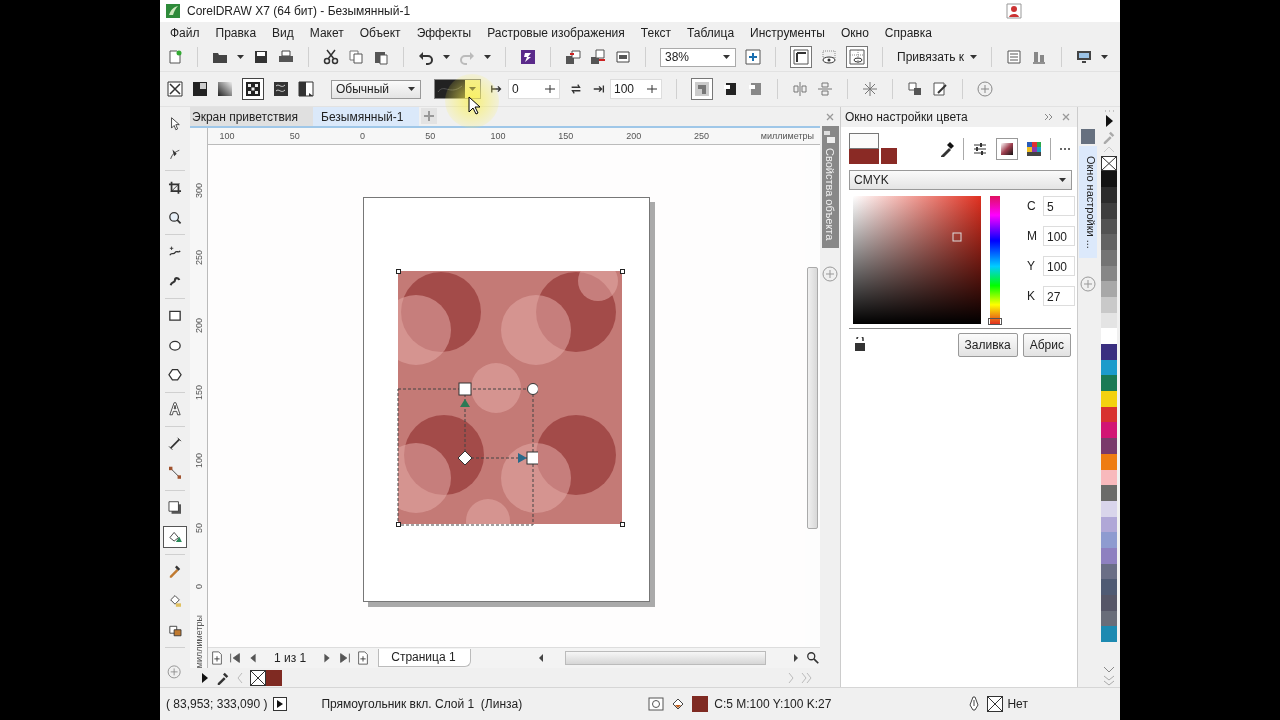 The image size is (1280, 720). I want to click on new-document-icon, so click(175, 57).